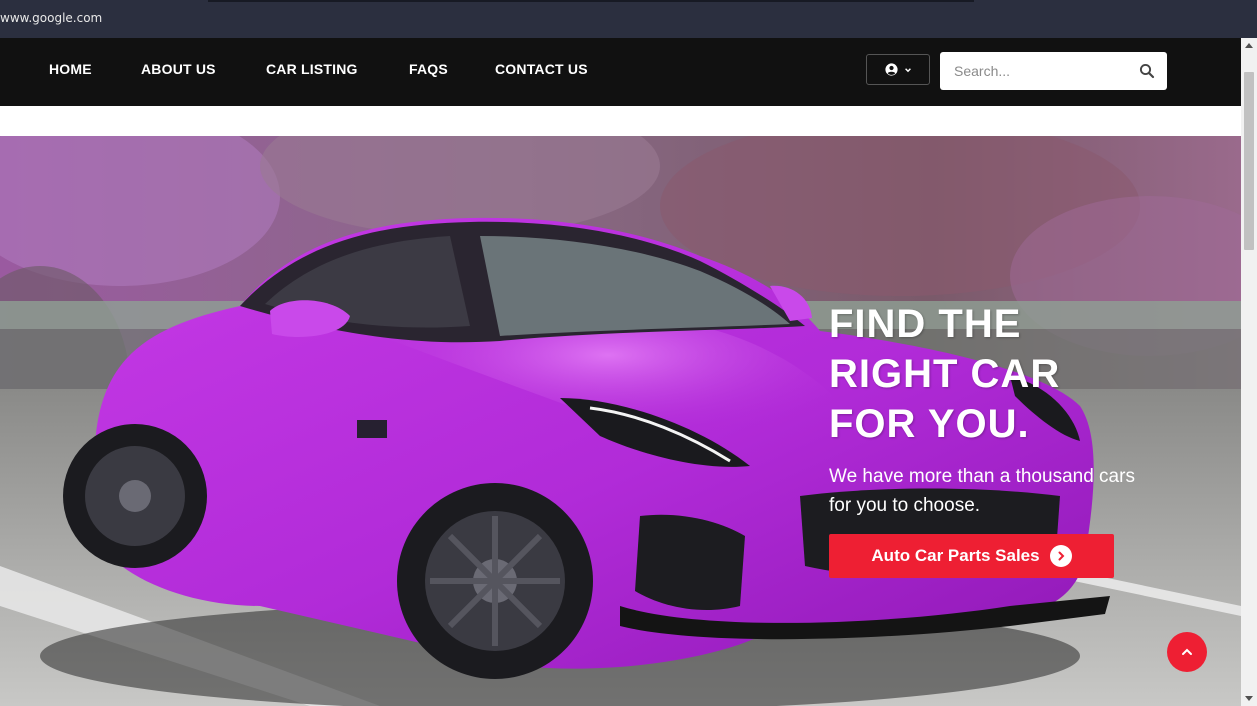 This screenshot has height=706, width=1257. What do you see at coordinates (907, 69) in the screenshot?
I see `chevron-down-icon` at bounding box center [907, 69].